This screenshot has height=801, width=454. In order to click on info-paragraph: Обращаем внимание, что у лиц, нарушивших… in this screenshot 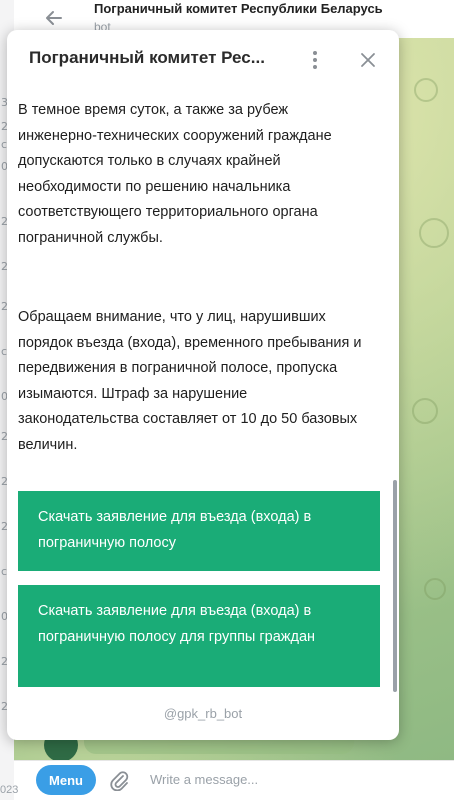, I will do `click(190, 381)`.